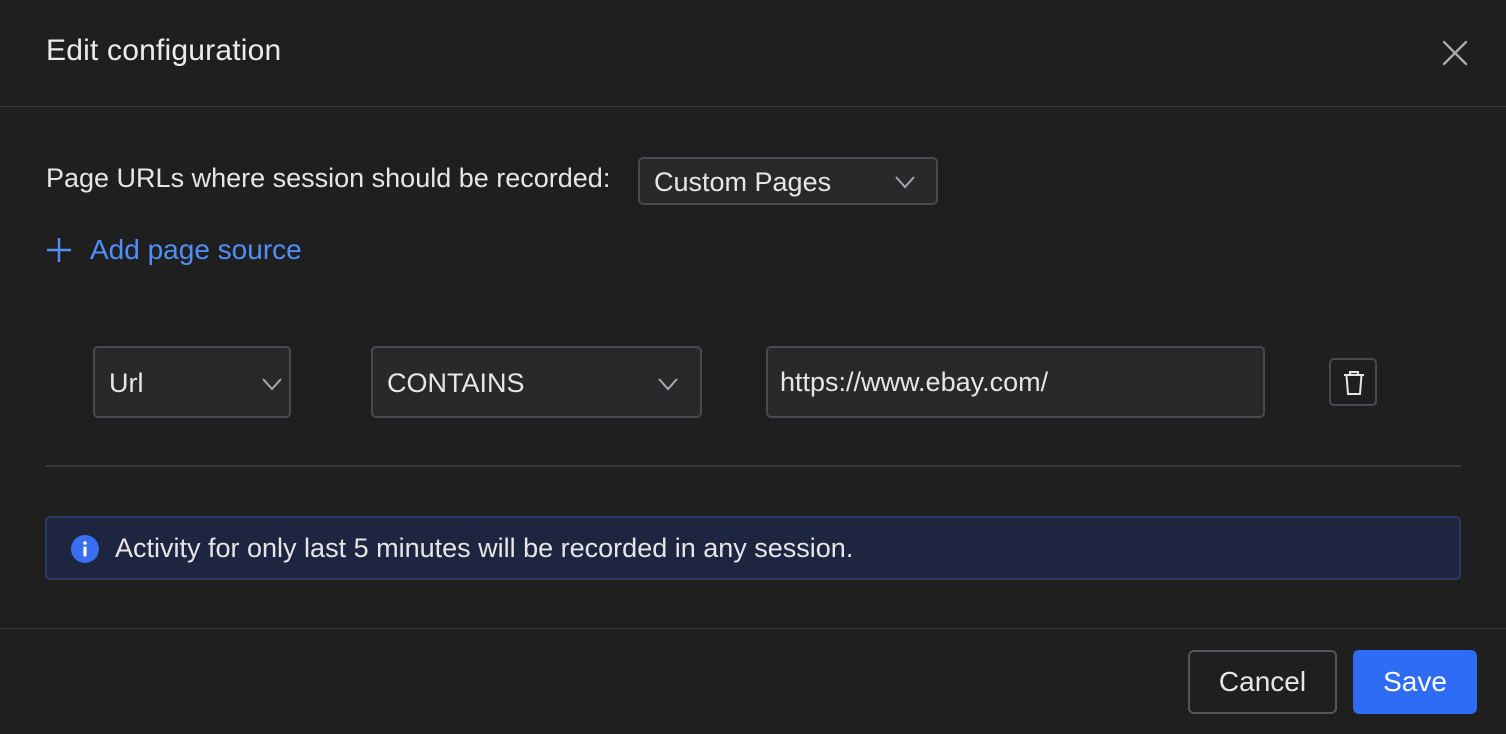 The height and width of the screenshot is (734, 1506). Describe the element at coordinates (85, 549) in the screenshot. I see `info-icon` at that location.